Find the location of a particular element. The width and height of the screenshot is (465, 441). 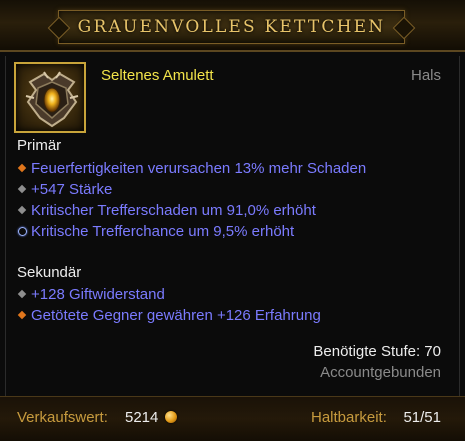

sell-value: 5214 is located at coordinates (142, 417).